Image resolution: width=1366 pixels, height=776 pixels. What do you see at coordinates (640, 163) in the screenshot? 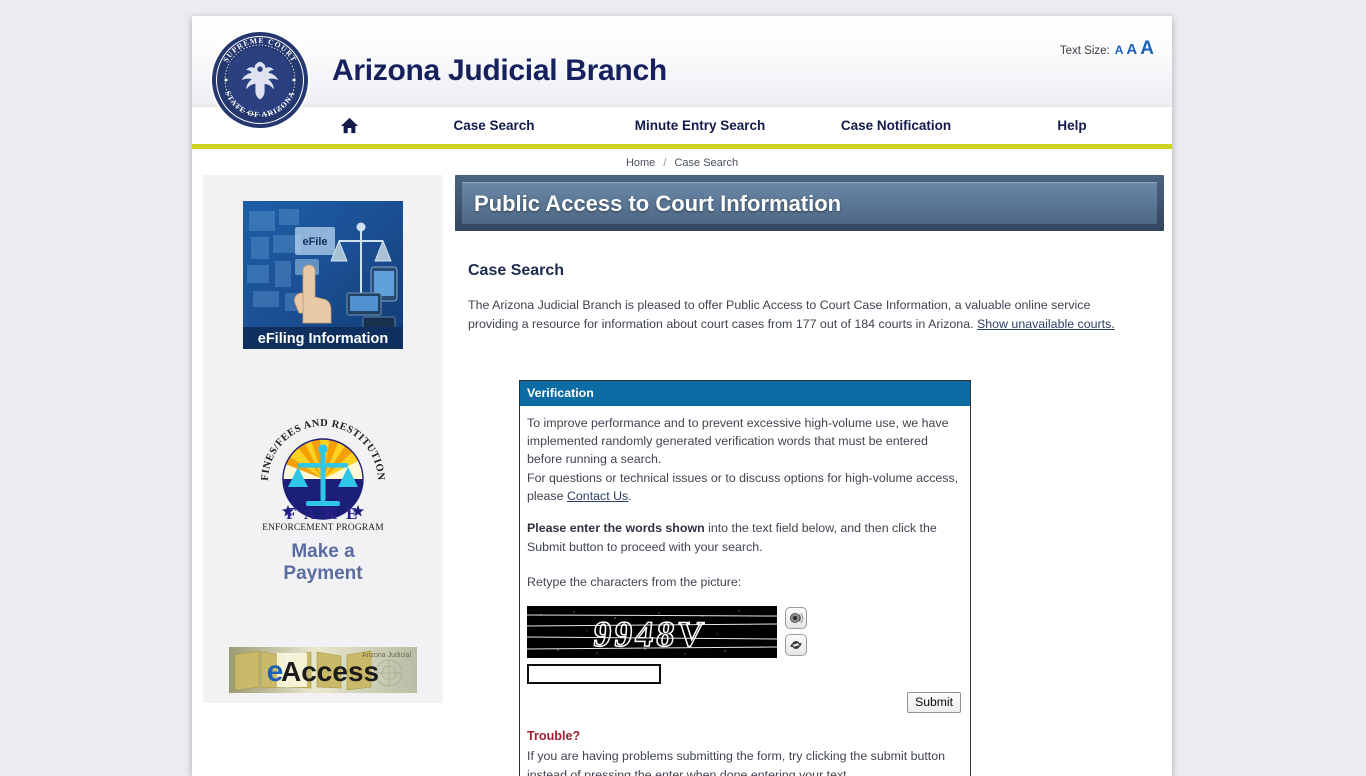
I see `breadcrumb-home: Home` at bounding box center [640, 163].